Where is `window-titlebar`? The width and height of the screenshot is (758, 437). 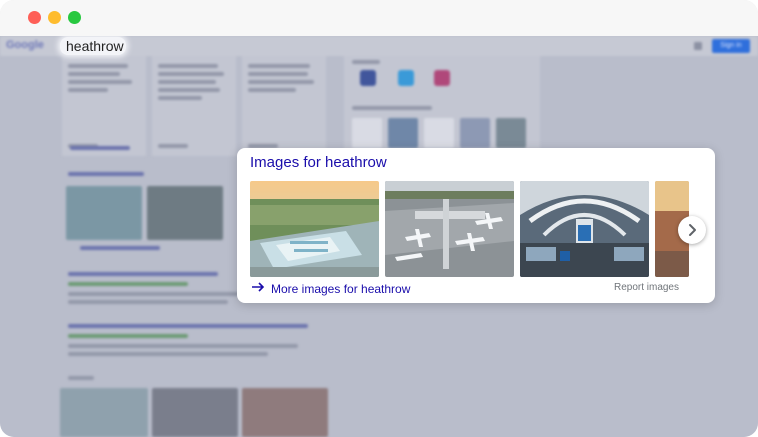
window-titlebar is located at coordinates (379, 18).